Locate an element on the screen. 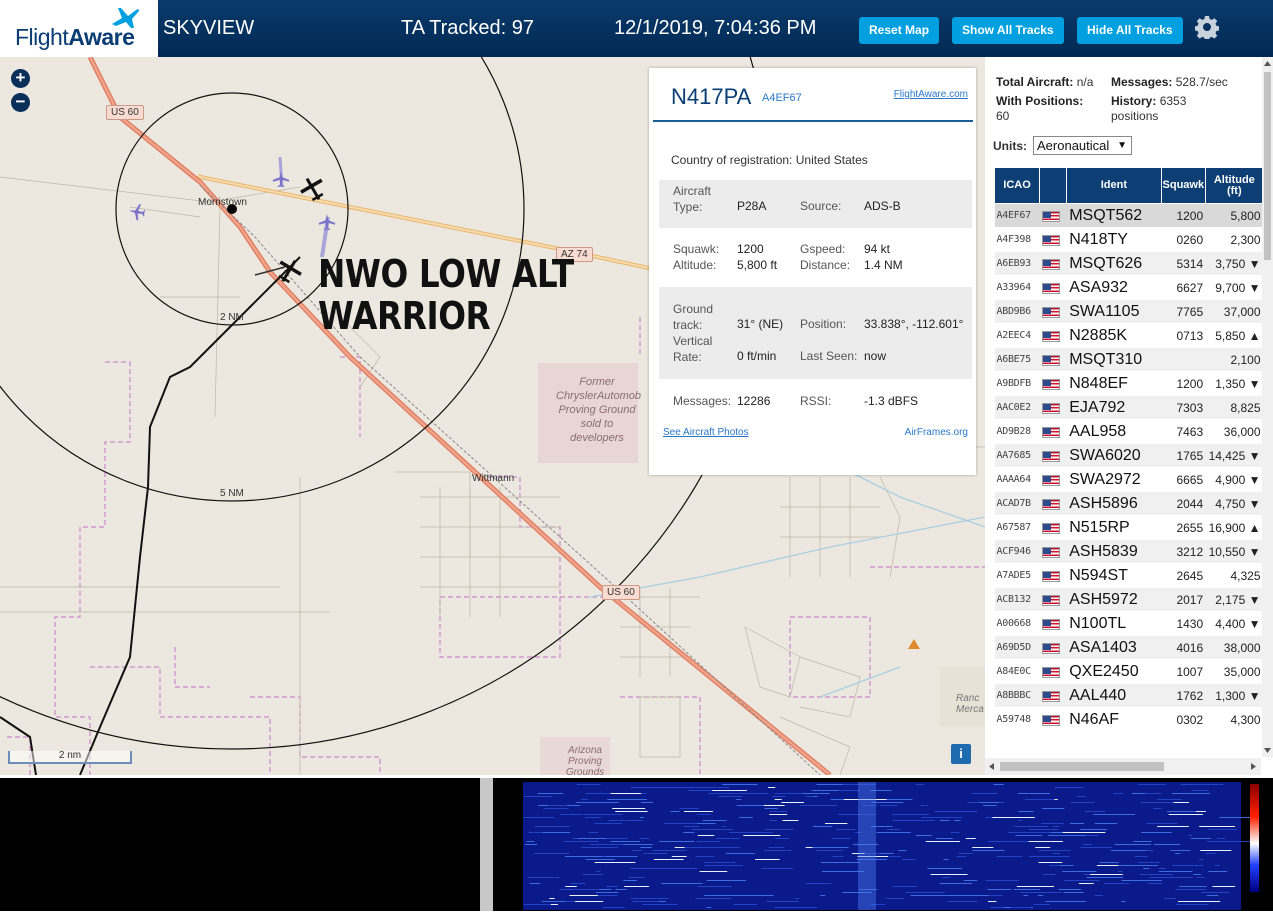 The width and height of the screenshot is (1273, 916). table-row: A2EEC4 N2885K 0713 5,850 ▲ is located at coordinates (1129, 335).